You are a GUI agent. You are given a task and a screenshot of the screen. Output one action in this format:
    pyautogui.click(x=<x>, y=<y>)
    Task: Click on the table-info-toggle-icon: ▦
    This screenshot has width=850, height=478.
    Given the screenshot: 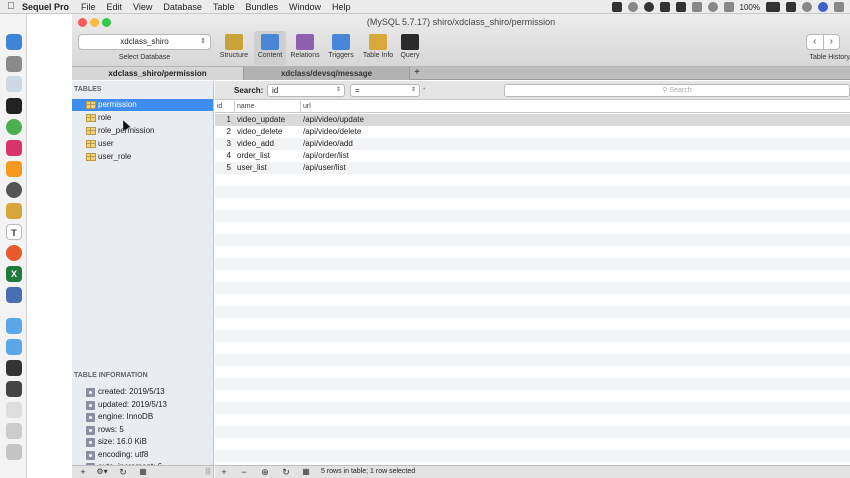 What is the action you would take?
    pyautogui.click(x=143, y=472)
    